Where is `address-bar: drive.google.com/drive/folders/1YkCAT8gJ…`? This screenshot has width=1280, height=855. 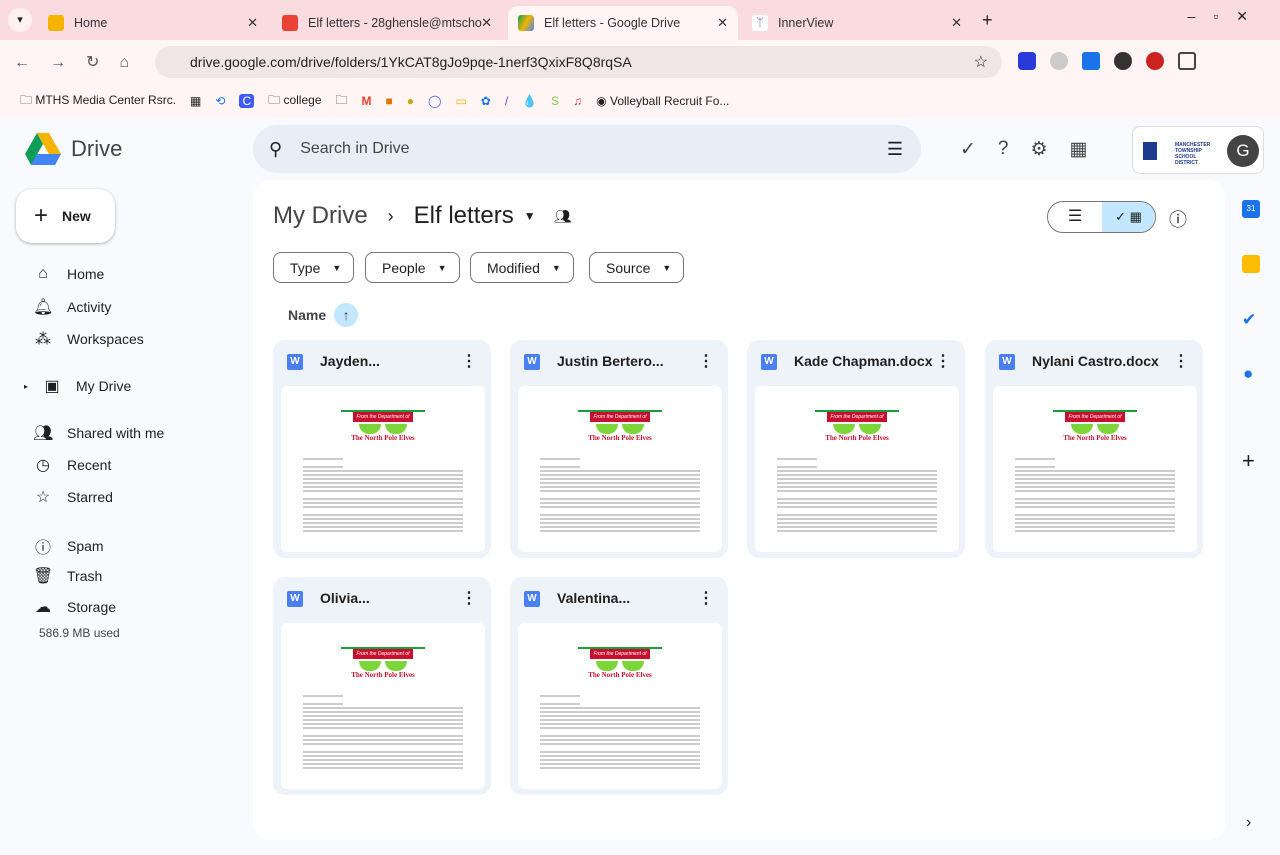 address-bar: drive.google.com/drive/folders/1YkCAT8gJ… is located at coordinates (578, 62).